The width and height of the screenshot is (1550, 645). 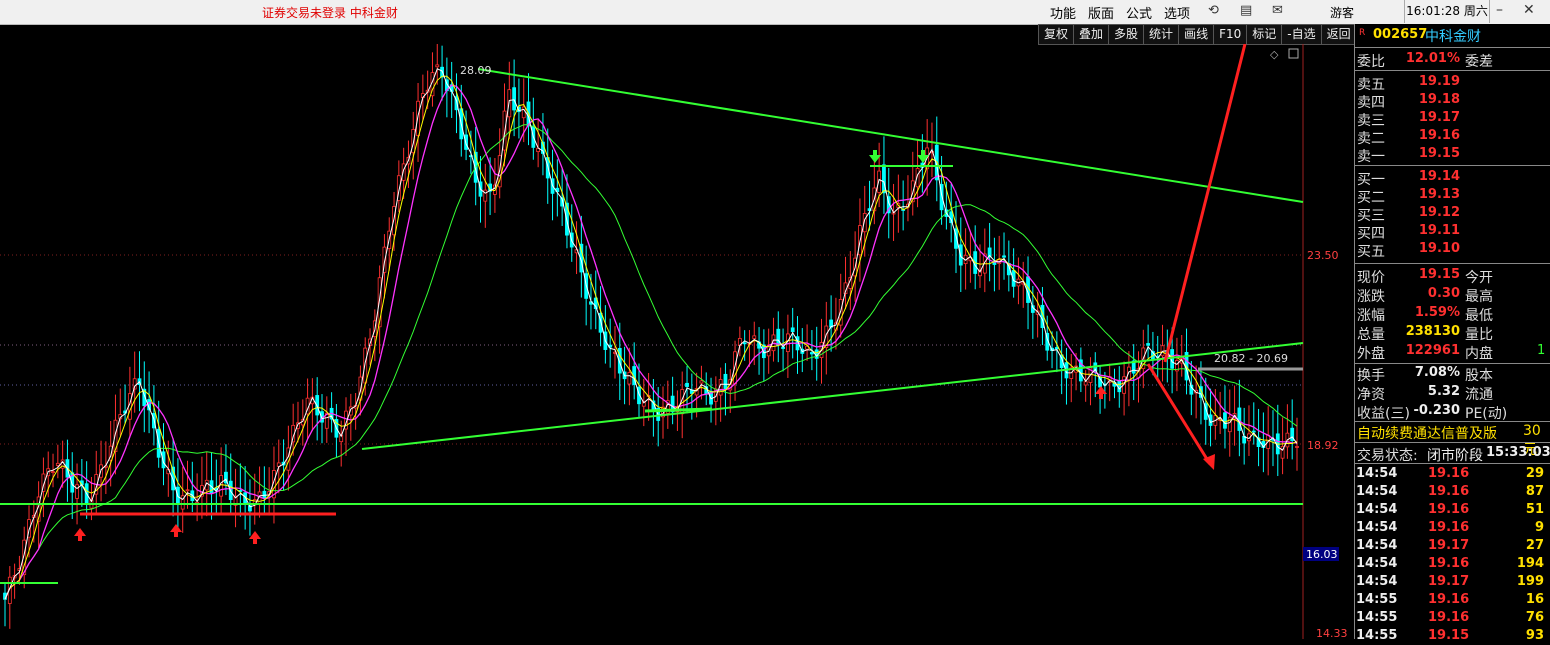 I want to click on tick-row: 14:54 19.16 9, so click(x=1452, y=528).